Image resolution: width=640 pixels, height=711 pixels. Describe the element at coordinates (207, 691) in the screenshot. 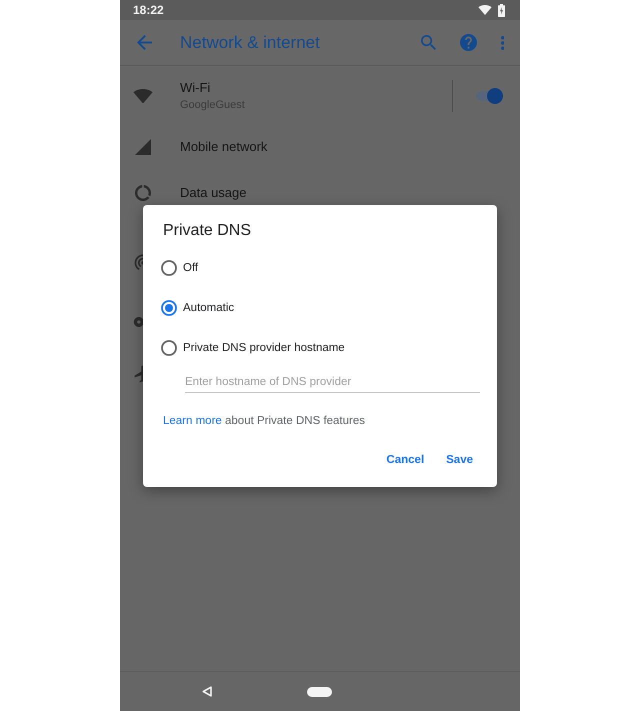

I see `back-triangle-icon` at that location.